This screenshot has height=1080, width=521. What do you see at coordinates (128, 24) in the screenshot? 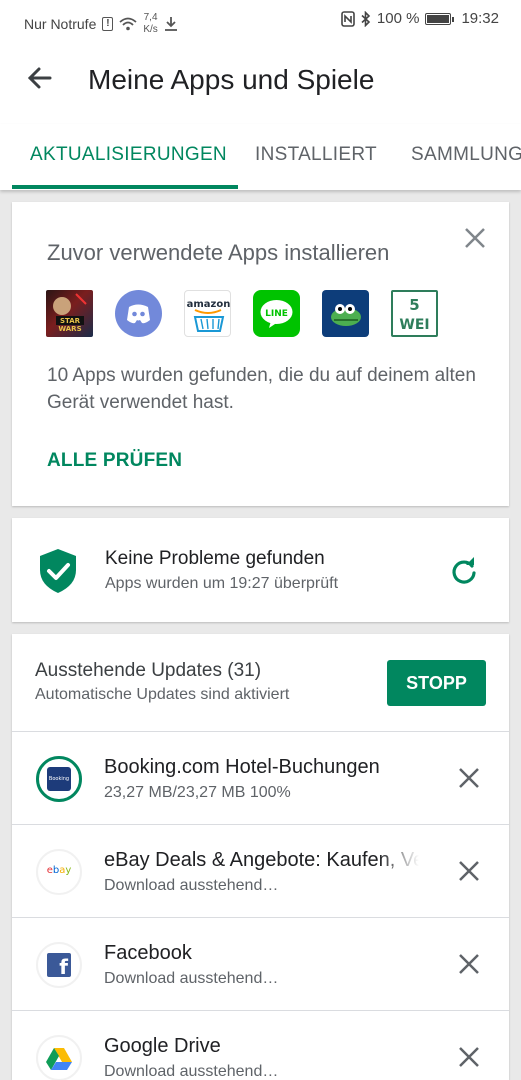
I see `wifi-icon` at bounding box center [128, 24].